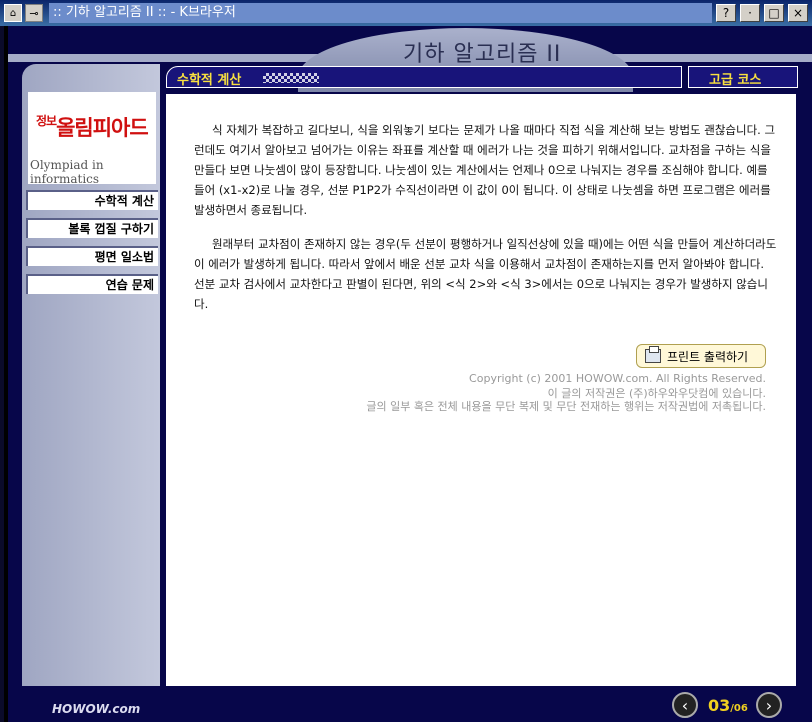 The image size is (812, 722). Describe the element at coordinates (209, 80) in the screenshot. I see `section-title: 수학적 계산` at that location.